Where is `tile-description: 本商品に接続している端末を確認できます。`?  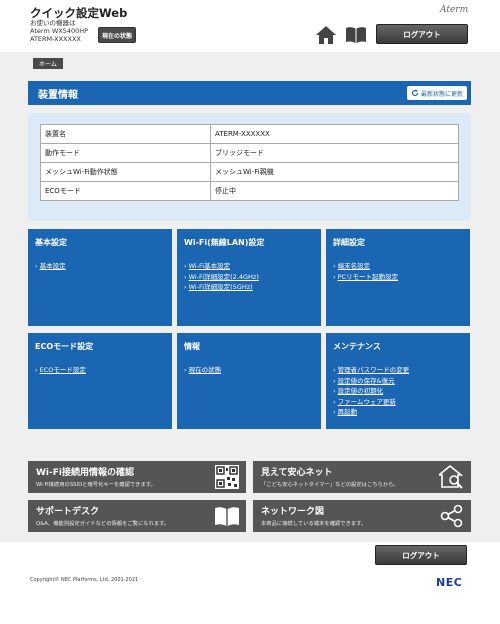
tile-description: 本商品に接続している端末を確認できます。 is located at coordinates (314, 524).